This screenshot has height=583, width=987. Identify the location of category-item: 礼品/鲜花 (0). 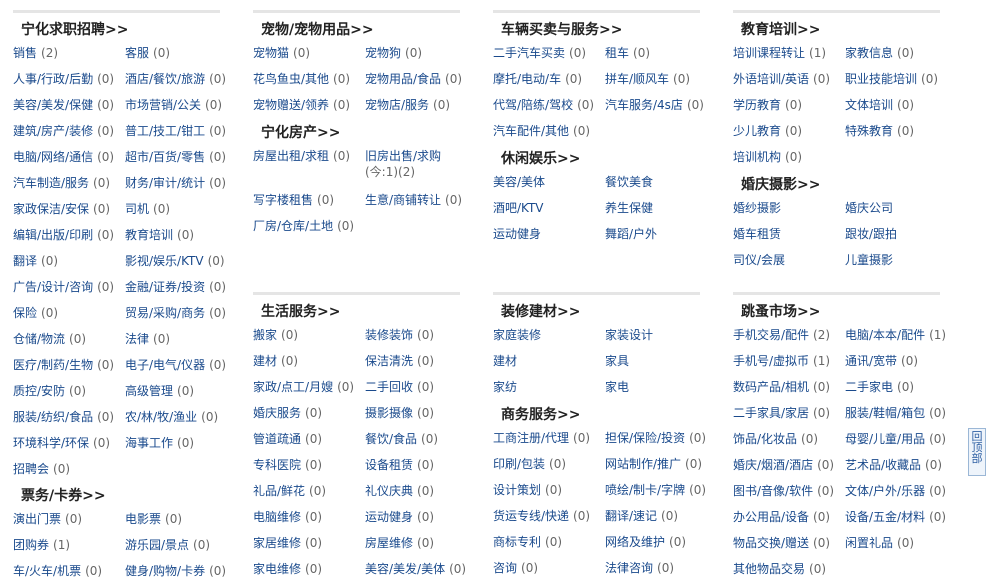
(289, 491).